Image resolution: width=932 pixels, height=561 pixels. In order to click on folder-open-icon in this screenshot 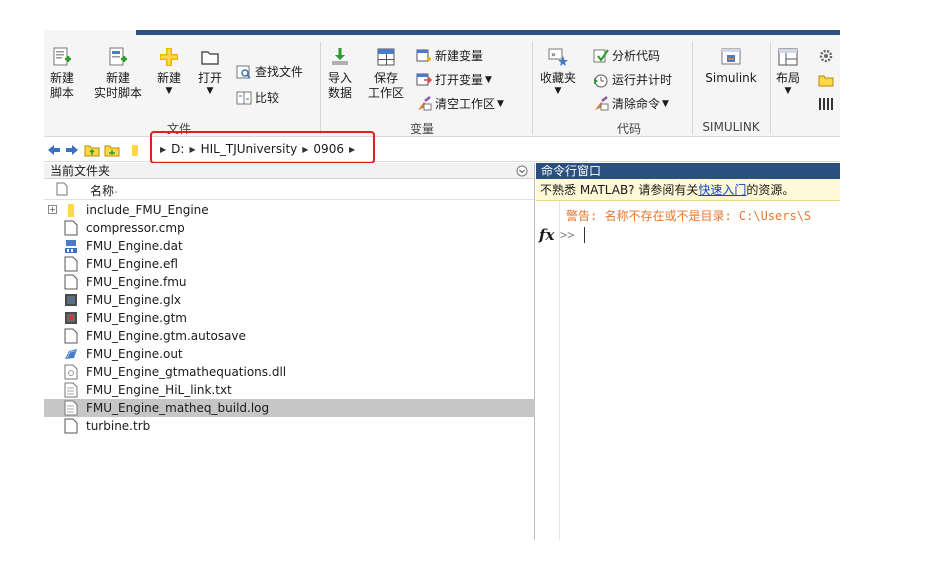, I will do `click(210, 58)`.